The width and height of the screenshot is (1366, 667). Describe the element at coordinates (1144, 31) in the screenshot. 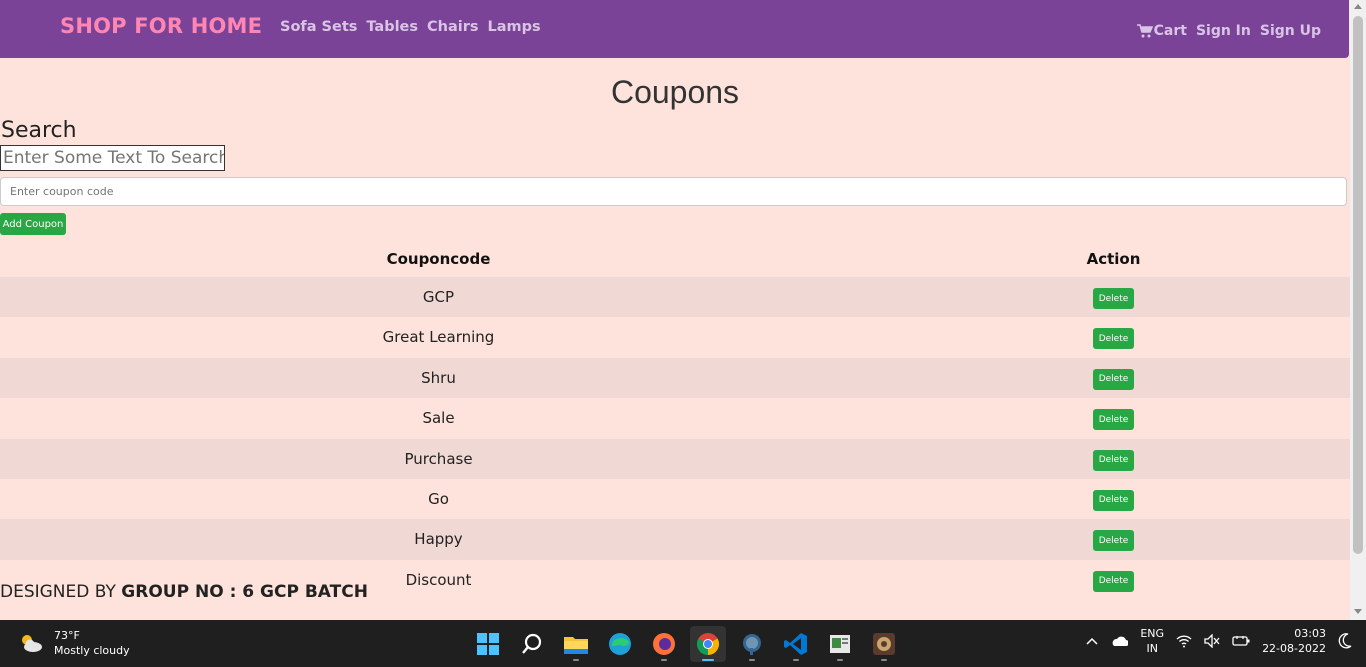

I see `cart-icon` at that location.